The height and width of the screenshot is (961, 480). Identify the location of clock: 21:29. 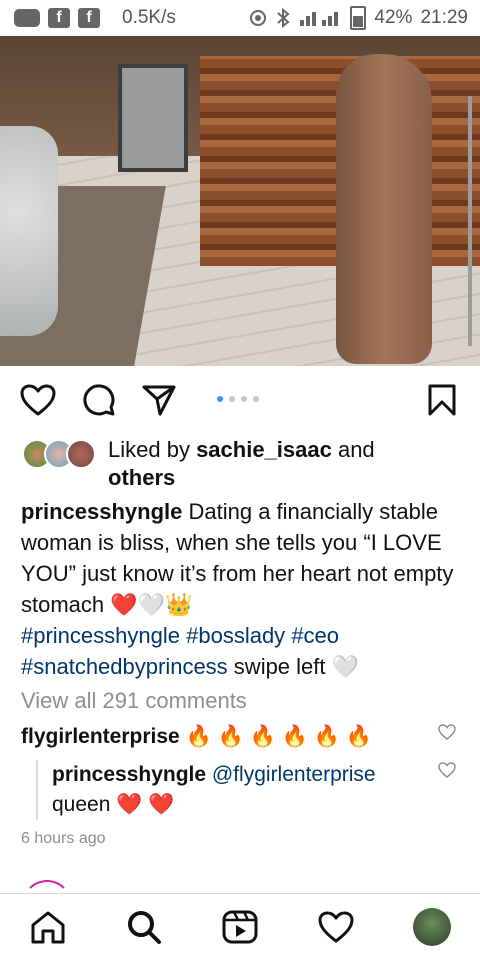
(444, 17).